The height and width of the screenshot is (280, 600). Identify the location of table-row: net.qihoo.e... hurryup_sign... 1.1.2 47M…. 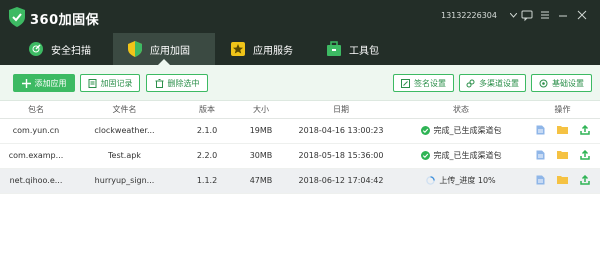
(300, 181).